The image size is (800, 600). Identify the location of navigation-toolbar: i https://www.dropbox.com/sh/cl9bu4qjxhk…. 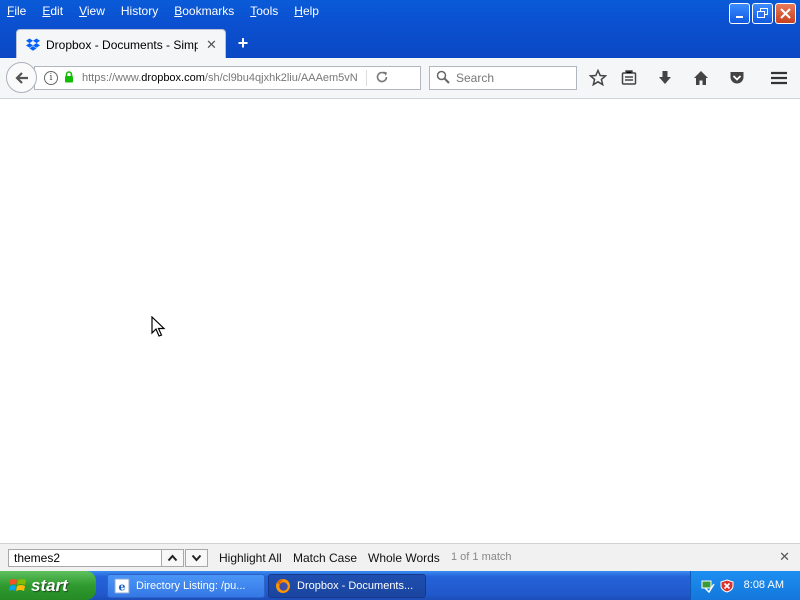
(400, 78).